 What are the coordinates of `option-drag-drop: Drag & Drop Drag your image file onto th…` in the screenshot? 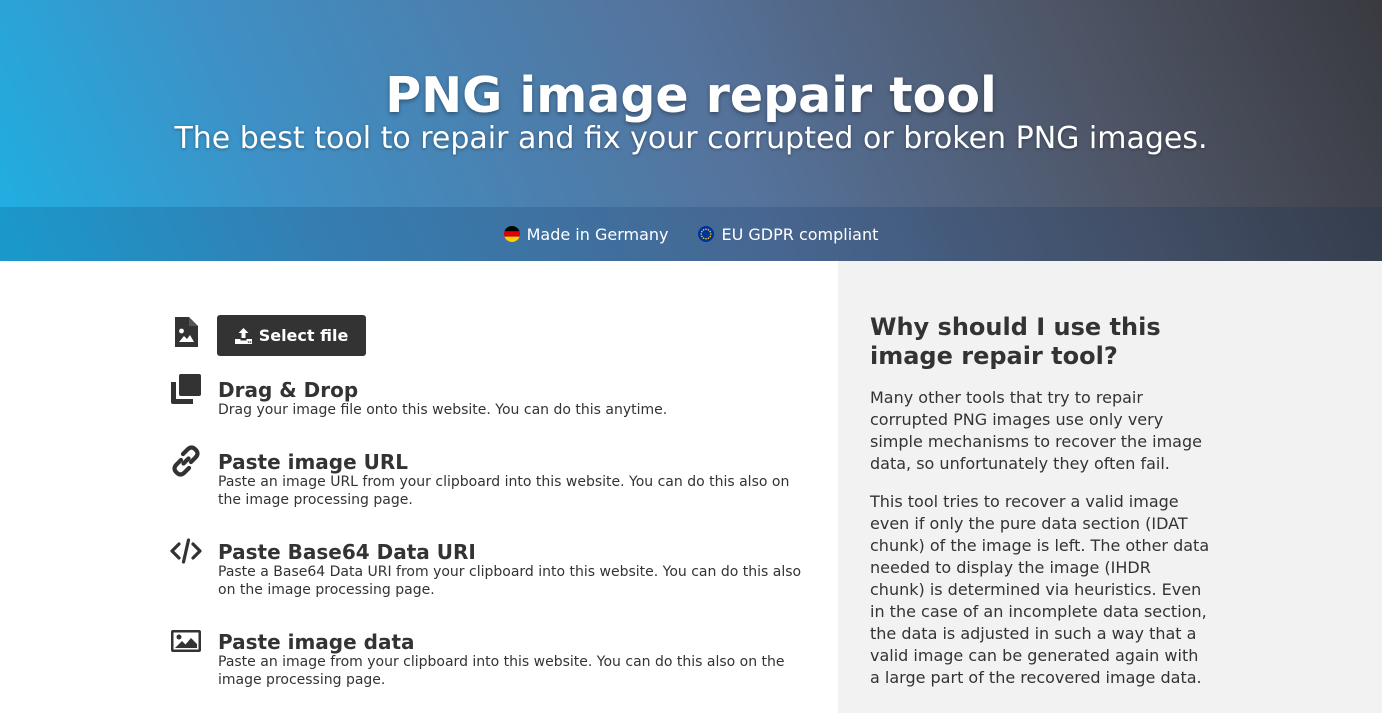 It's located at (518, 399).